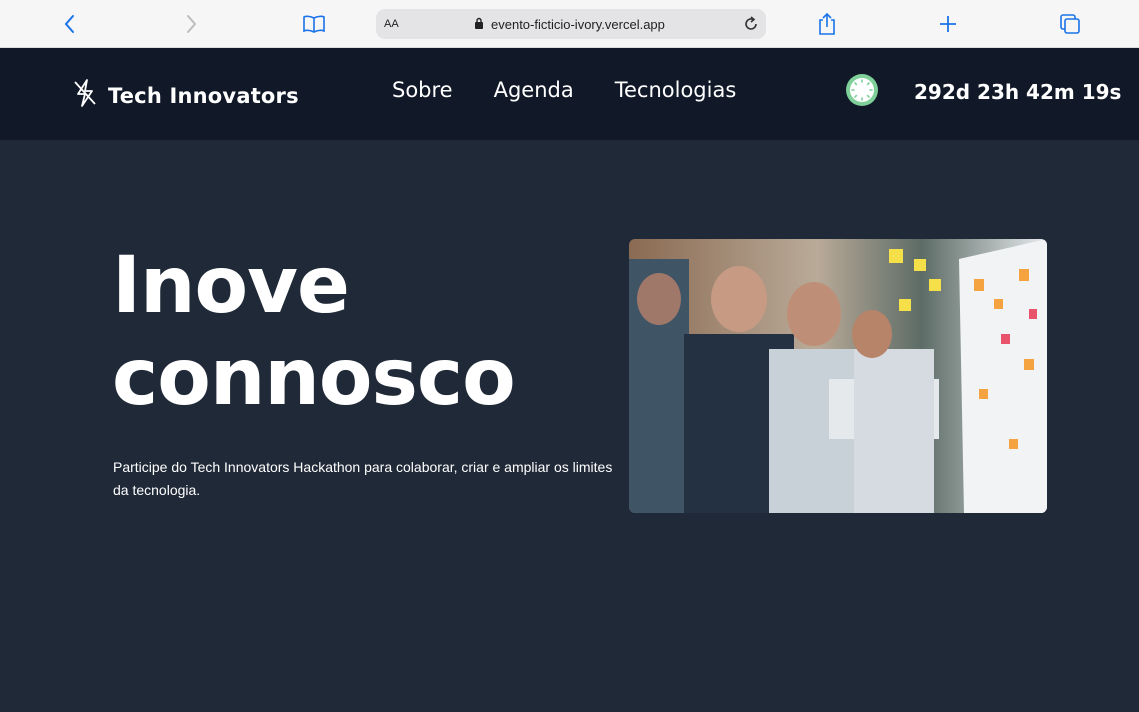 This screenshot has width=1139, height=712. I want to click on lock-icon, so click(479, 26).